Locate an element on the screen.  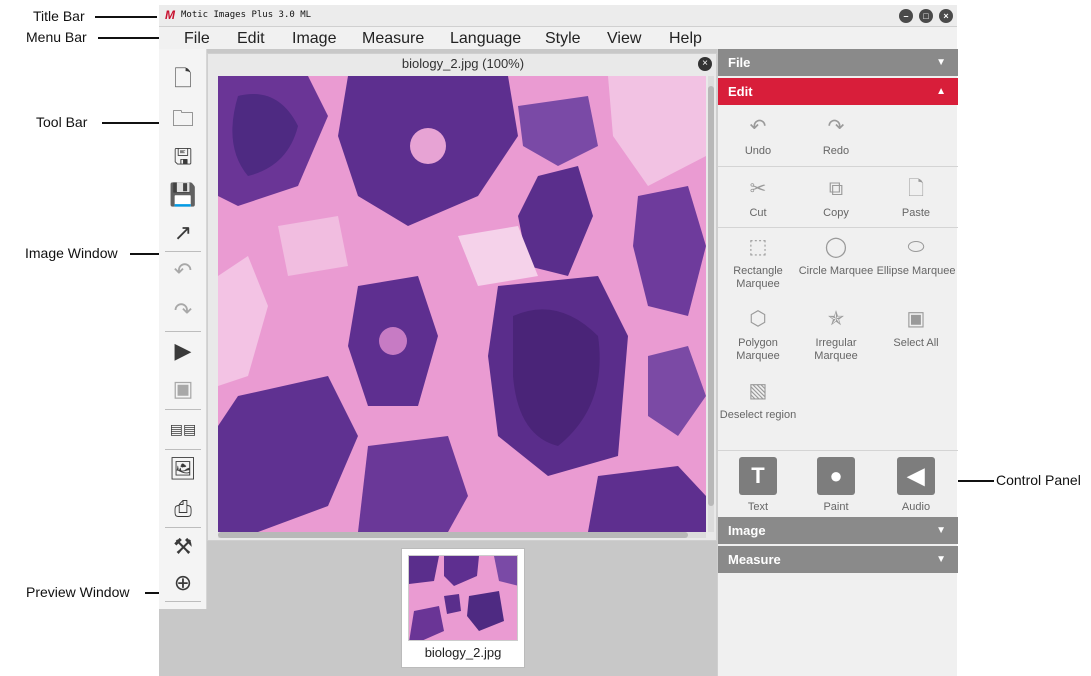
audio-button: ◀ Audio is located at coordinates (916, 485).